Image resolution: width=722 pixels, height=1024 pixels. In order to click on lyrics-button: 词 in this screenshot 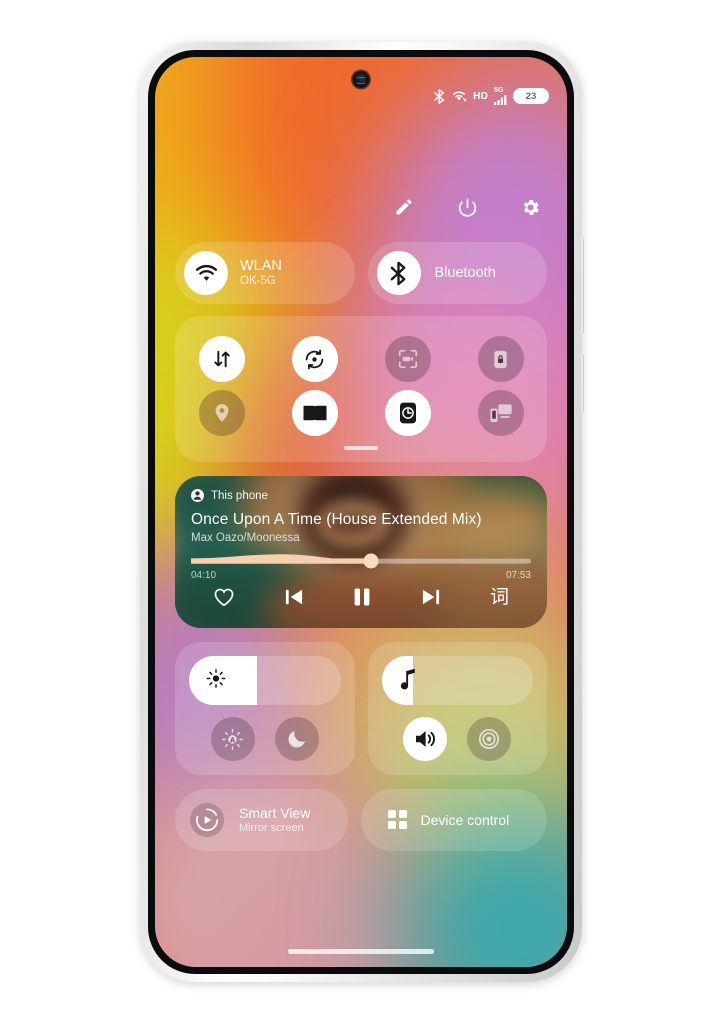, I will do `click(499, 597)`.